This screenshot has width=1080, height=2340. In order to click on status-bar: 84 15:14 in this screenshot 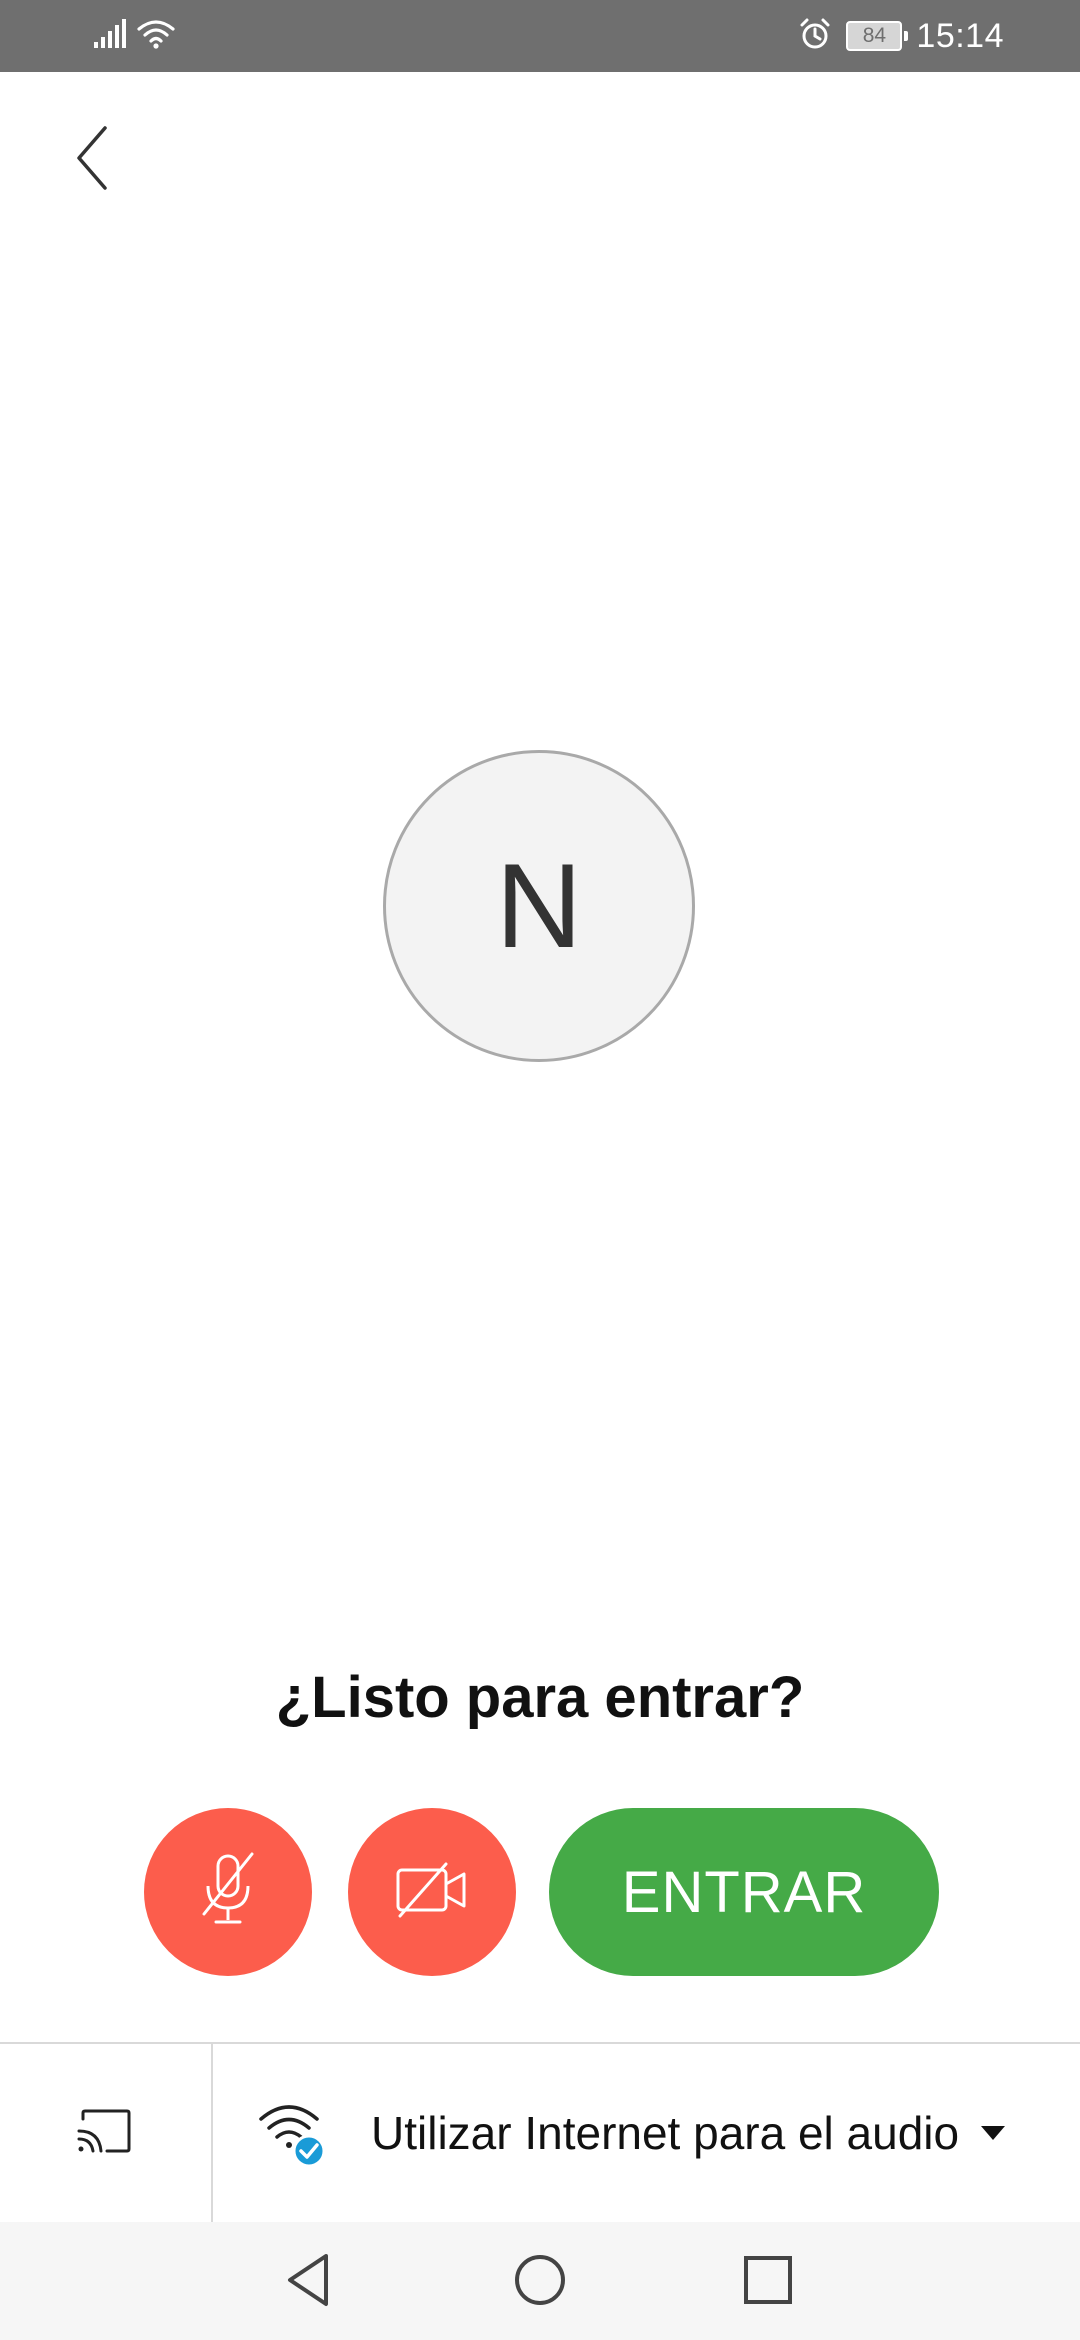, I will do `click(540, 36)`.